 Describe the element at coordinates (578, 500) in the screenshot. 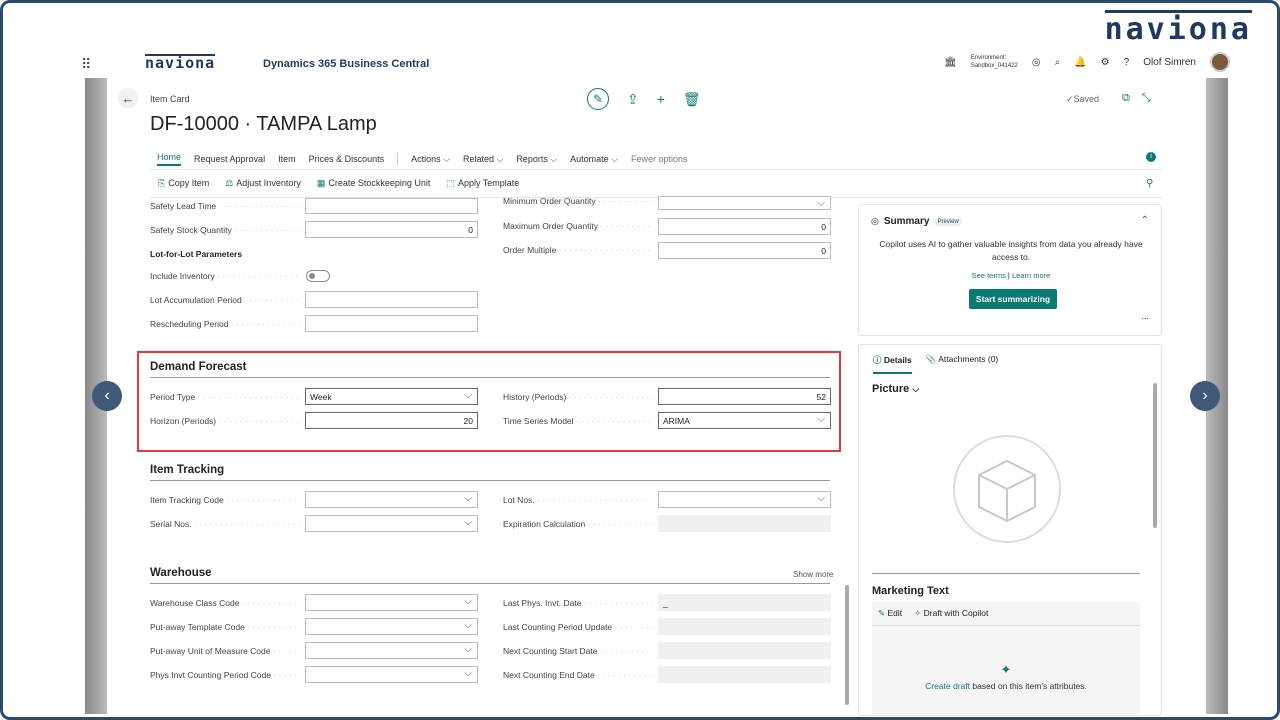

I see `lot-nos-row: Lot Nos.` at that location.